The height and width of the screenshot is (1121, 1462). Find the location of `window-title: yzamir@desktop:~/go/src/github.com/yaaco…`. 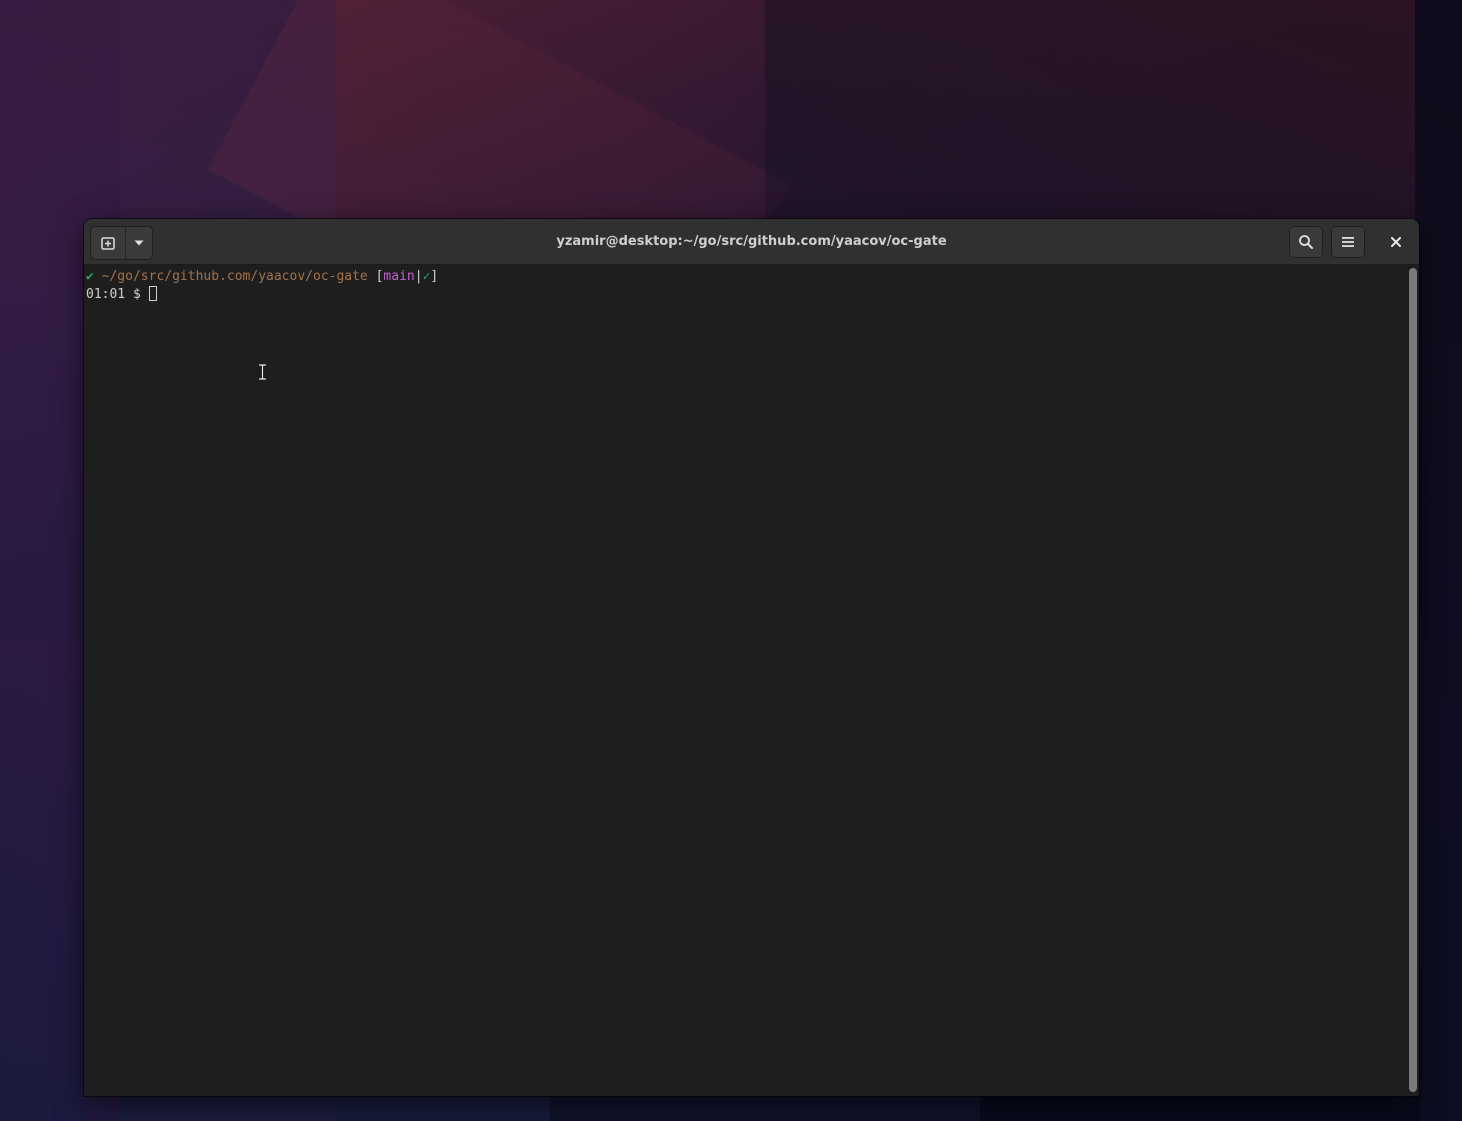

window-title: yzamir@desktop:~/go/src/github.com/yaaco… is located at coordinates (751, 241).